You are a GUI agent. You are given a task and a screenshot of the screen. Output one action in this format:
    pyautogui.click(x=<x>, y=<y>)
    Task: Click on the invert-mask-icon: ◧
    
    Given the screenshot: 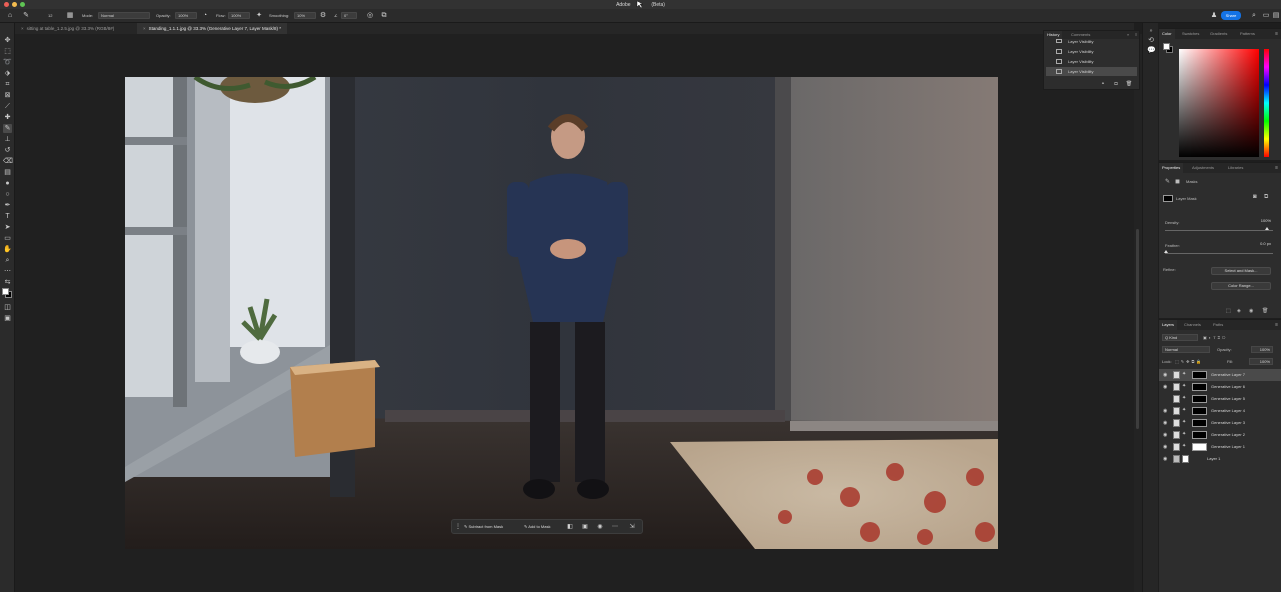 What is the action you would take?
    pyautogui.click(x=570, y=527)
    